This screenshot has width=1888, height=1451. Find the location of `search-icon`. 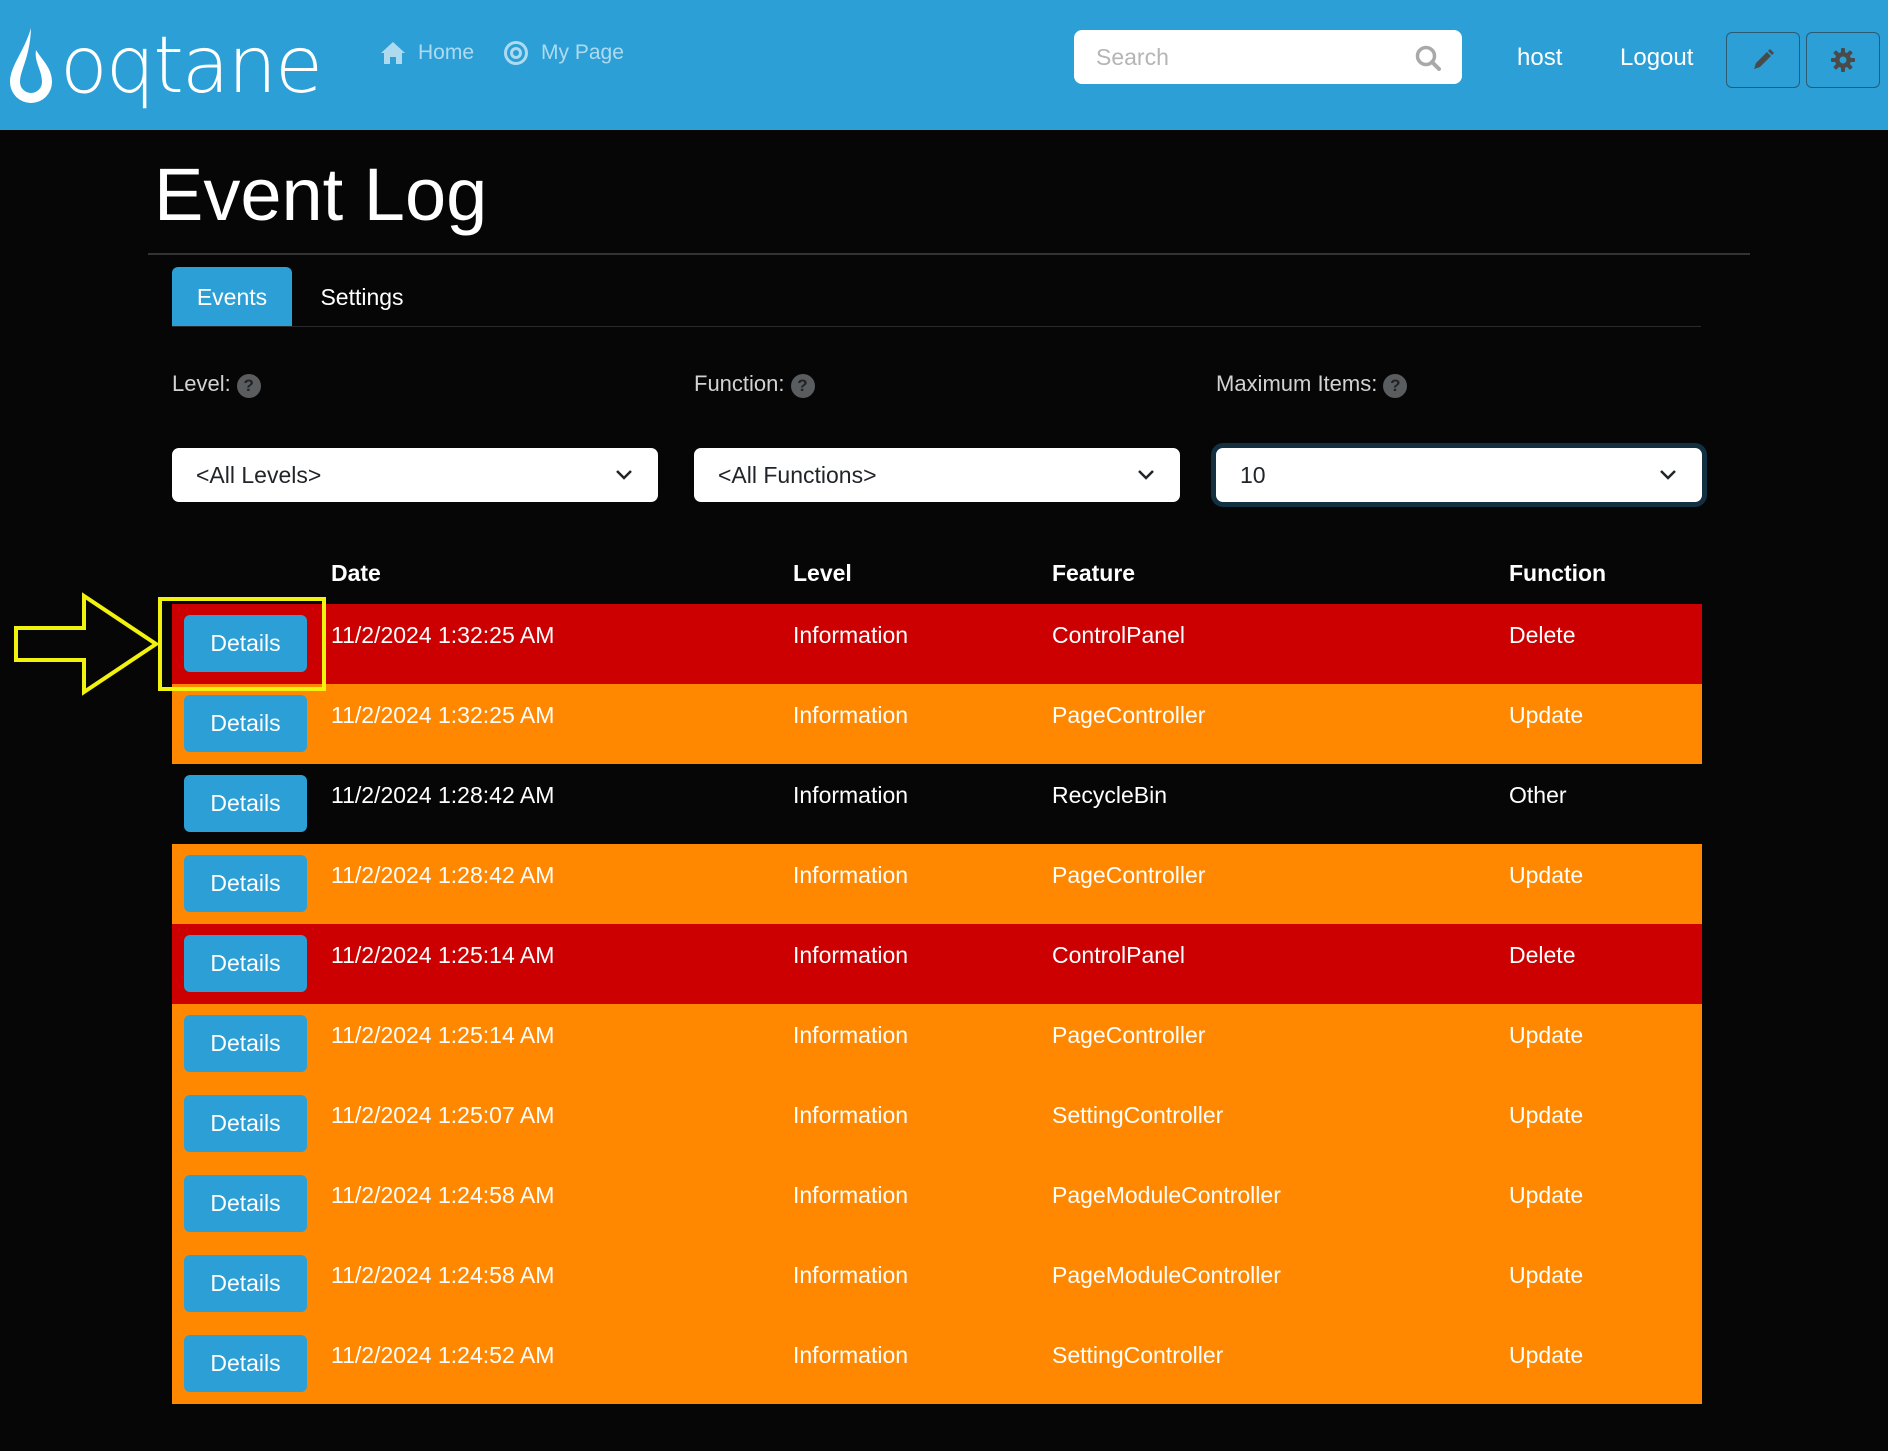

search-icon is located at coordinates (1428, 58).